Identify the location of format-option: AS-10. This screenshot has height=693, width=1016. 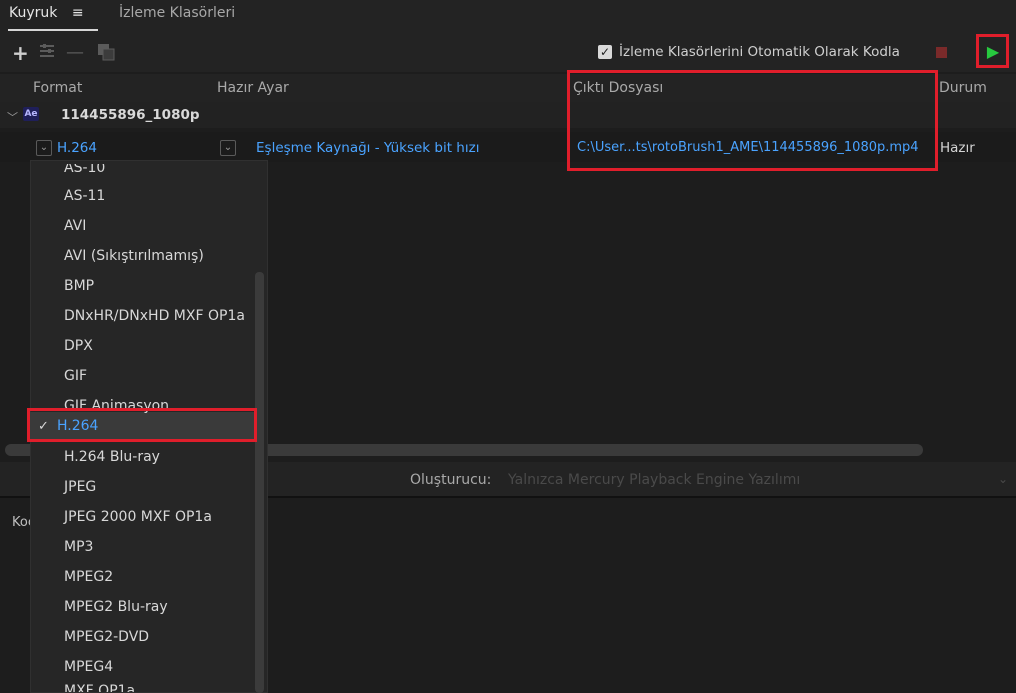
(84, 169).